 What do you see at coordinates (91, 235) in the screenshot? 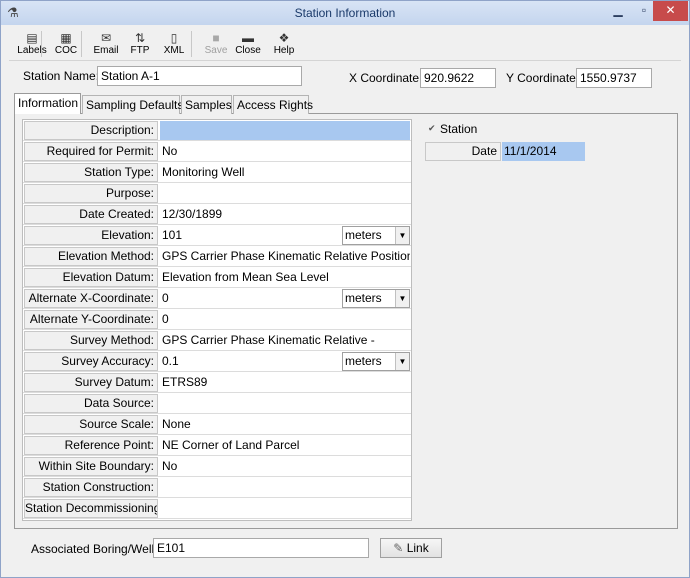
I see `property-label: Elevation:` at bounding box center [91, 235].